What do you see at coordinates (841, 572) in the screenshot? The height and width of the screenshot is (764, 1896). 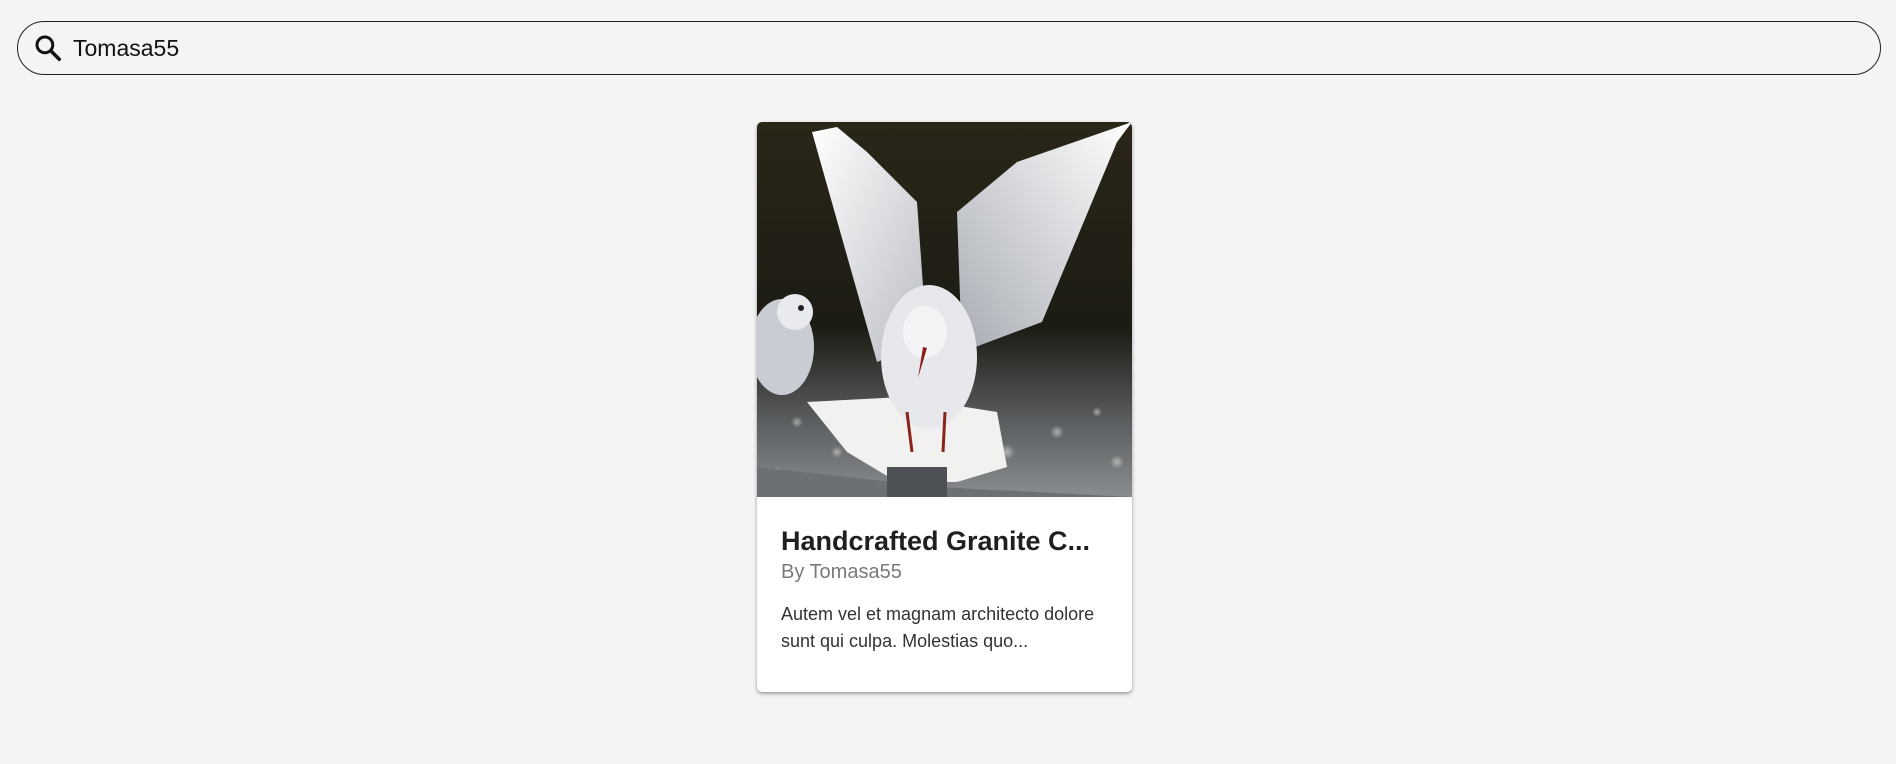 I see `card-author: By Tomasa55` at bounding box center [841, 572].